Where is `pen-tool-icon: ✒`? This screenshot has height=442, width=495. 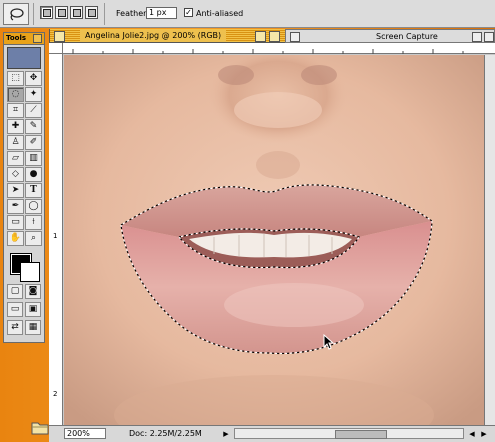 pen-tool-icon: ✒ is located at coordinates (15, 206).